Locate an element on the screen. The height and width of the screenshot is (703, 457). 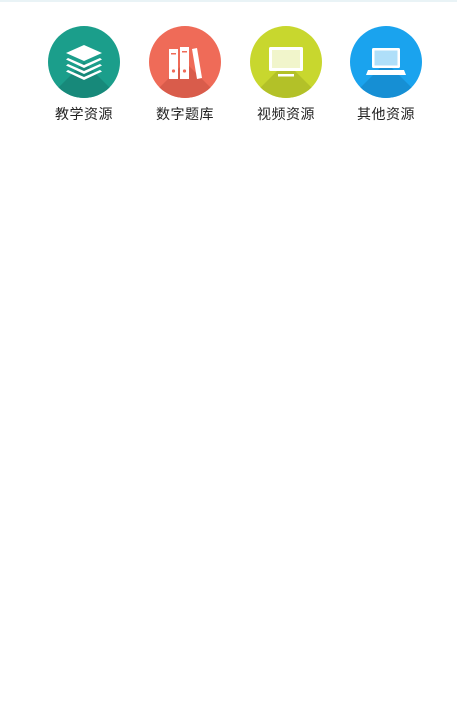
other-resources-button: 其他资源 is located at coordinates (386, 78).